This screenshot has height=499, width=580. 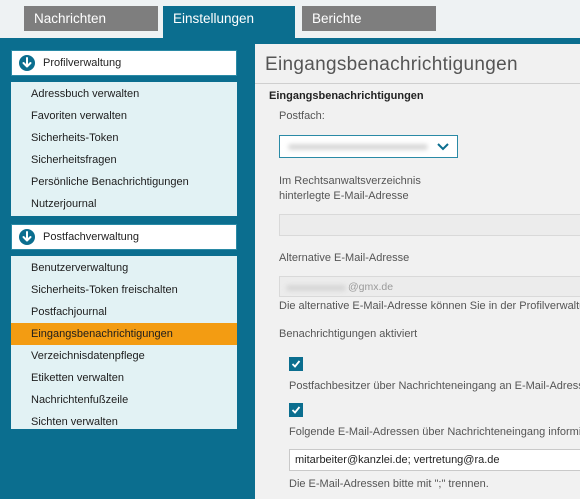 What do you see at coordinates (371, 287) in the screenshot?
I see `alt-email-suffix: @gmx.de` at bounding box center [371, 287].